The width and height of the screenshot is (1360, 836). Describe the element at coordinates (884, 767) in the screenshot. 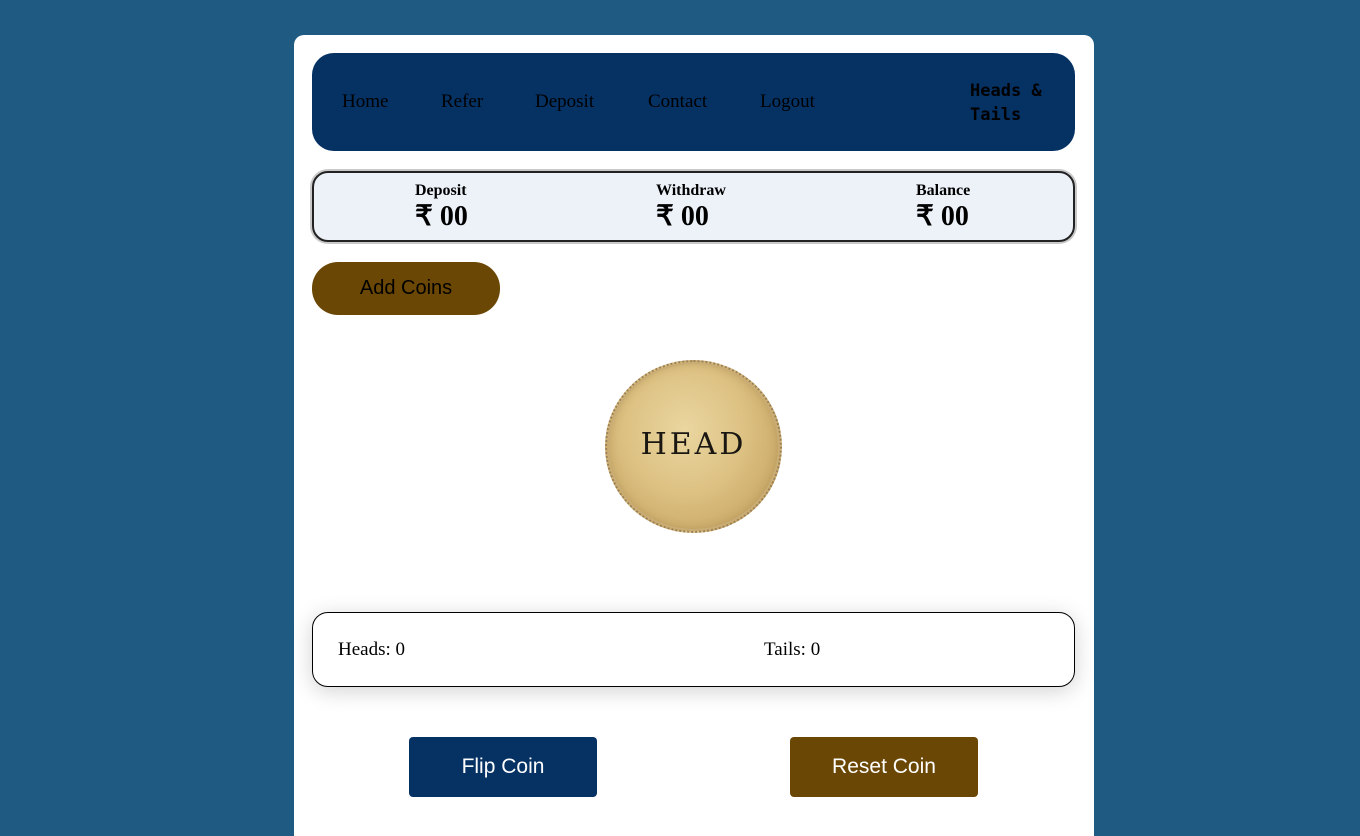

I see `reset-coin-button: Reset Coin` at that location.